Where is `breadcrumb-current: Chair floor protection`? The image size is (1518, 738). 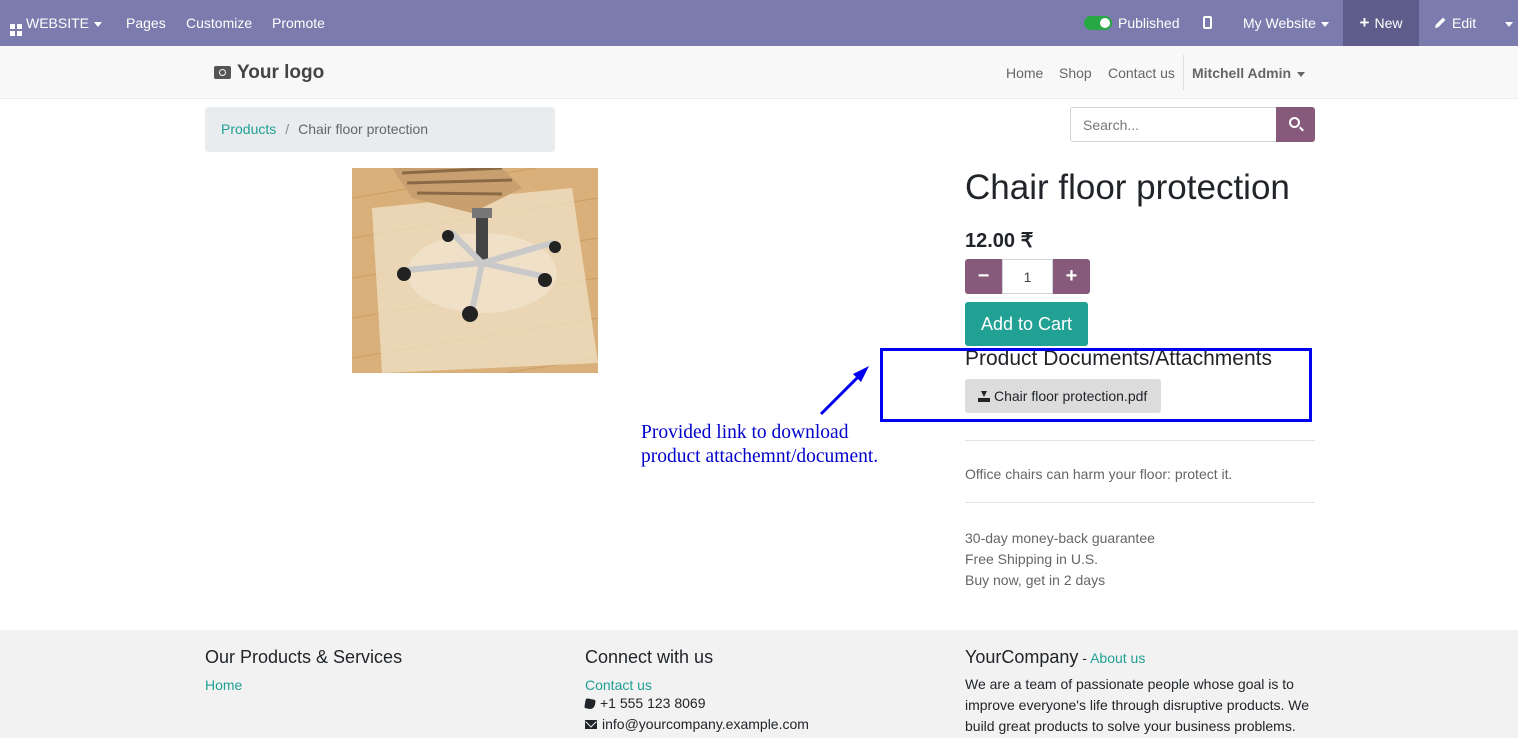
breadcrumb-current: Chair floor protection is located at coordinates (363, 129).